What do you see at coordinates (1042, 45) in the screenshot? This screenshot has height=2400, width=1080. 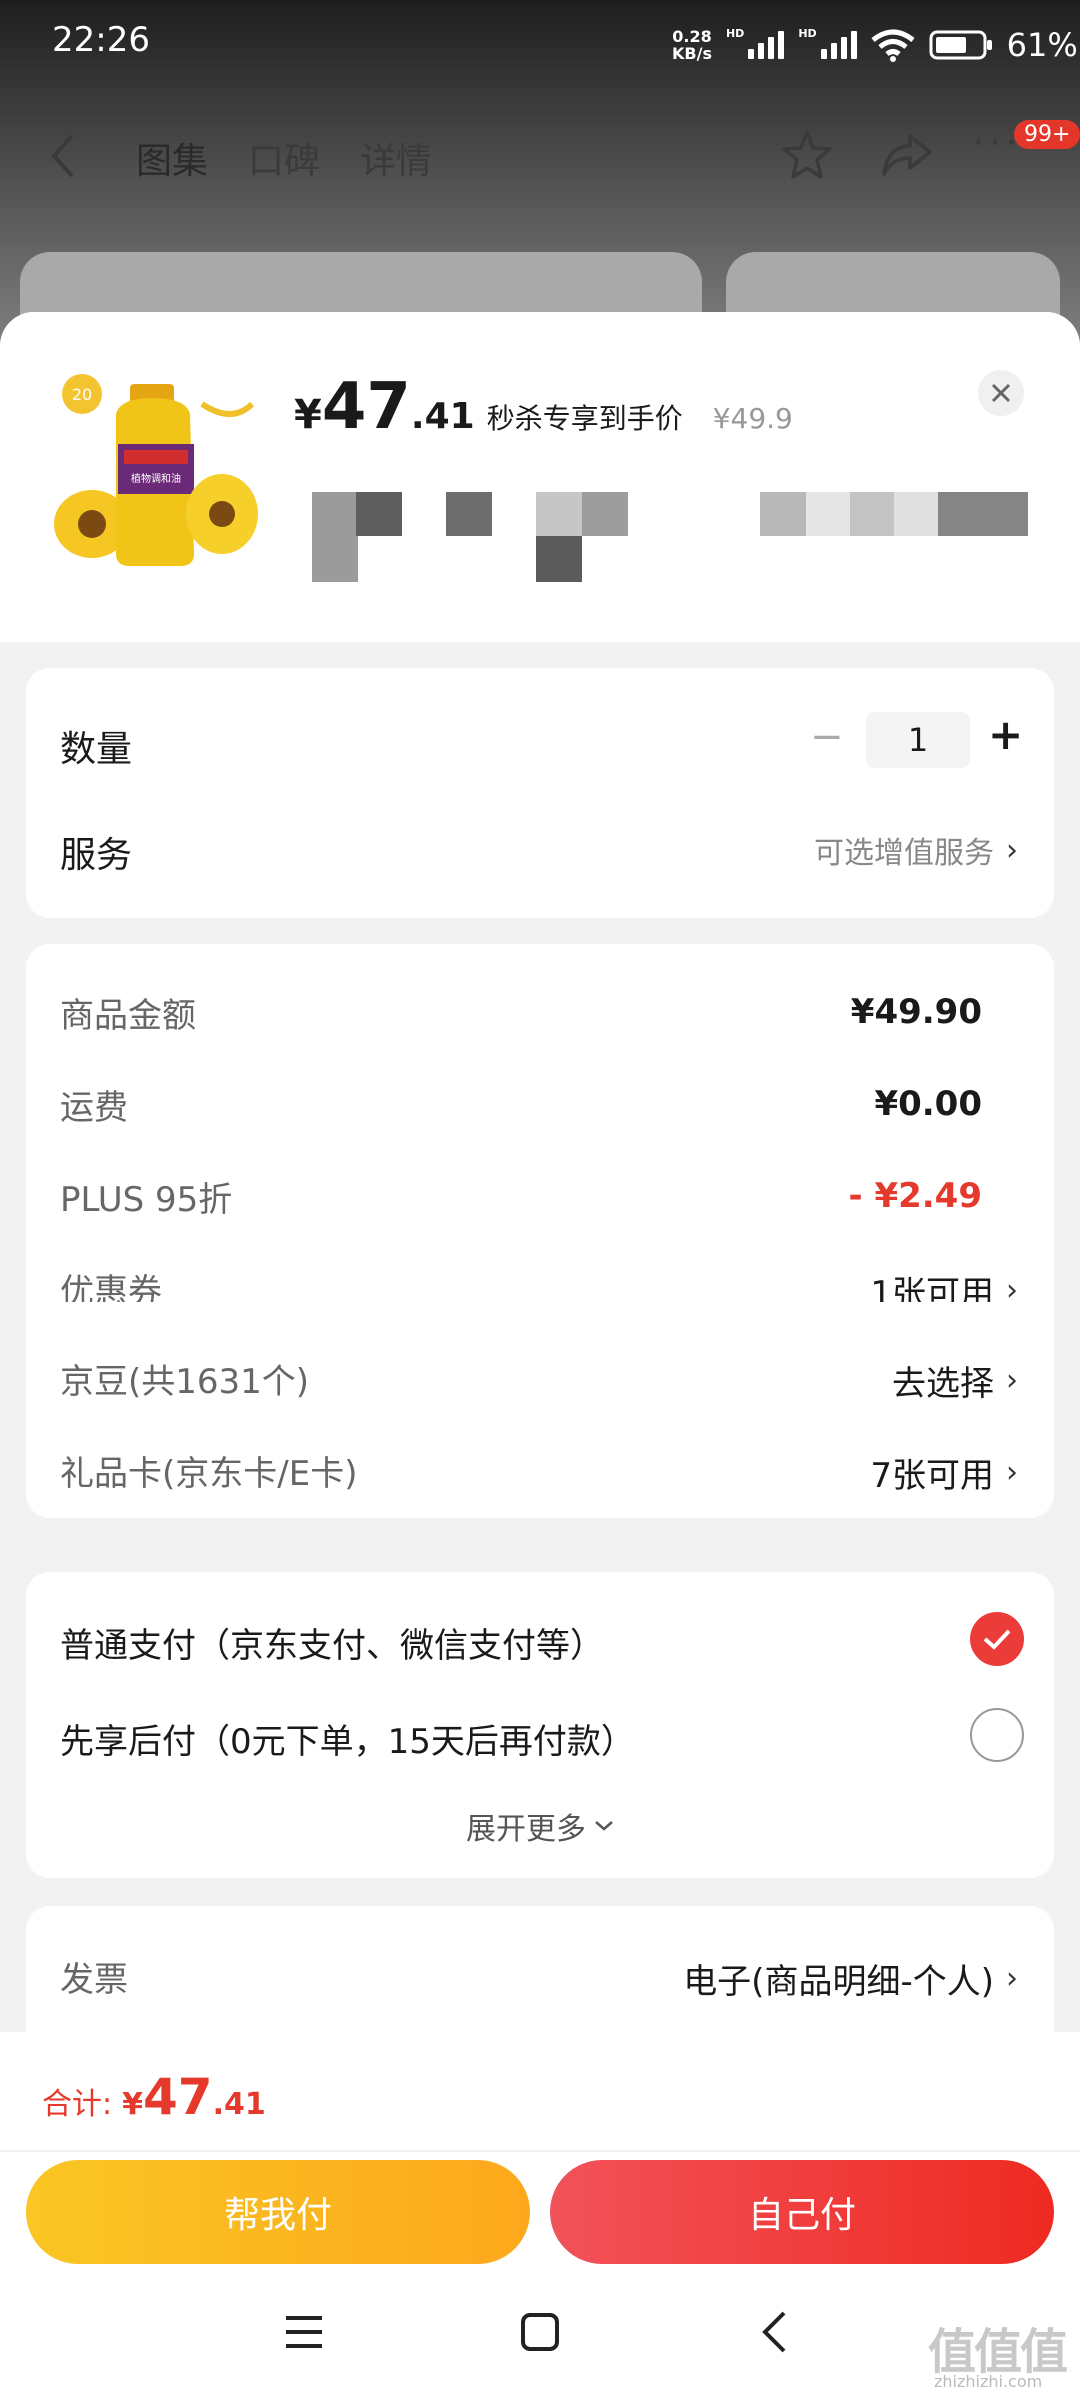 I see `battery-level: 61%` at bounding box center [1042, 45].